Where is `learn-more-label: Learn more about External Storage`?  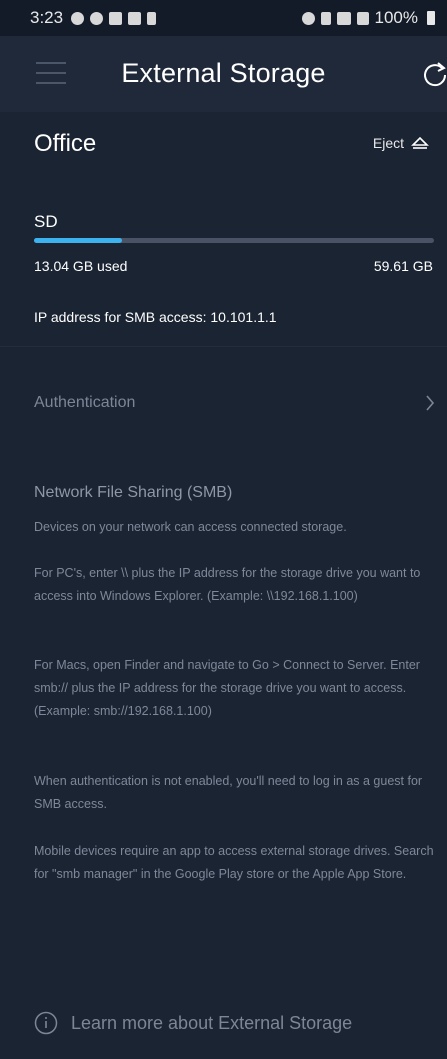
learn-more-label: Learn more about External Storage is located at coordinates (212, 1022).